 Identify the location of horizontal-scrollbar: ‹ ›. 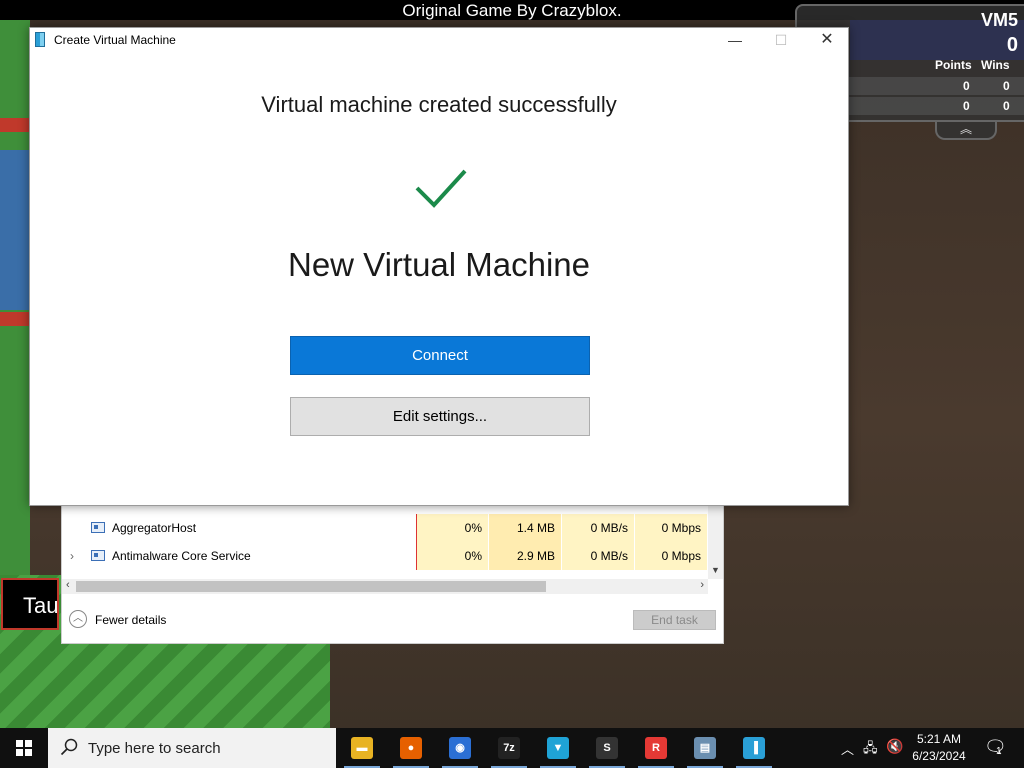
(385, 586).